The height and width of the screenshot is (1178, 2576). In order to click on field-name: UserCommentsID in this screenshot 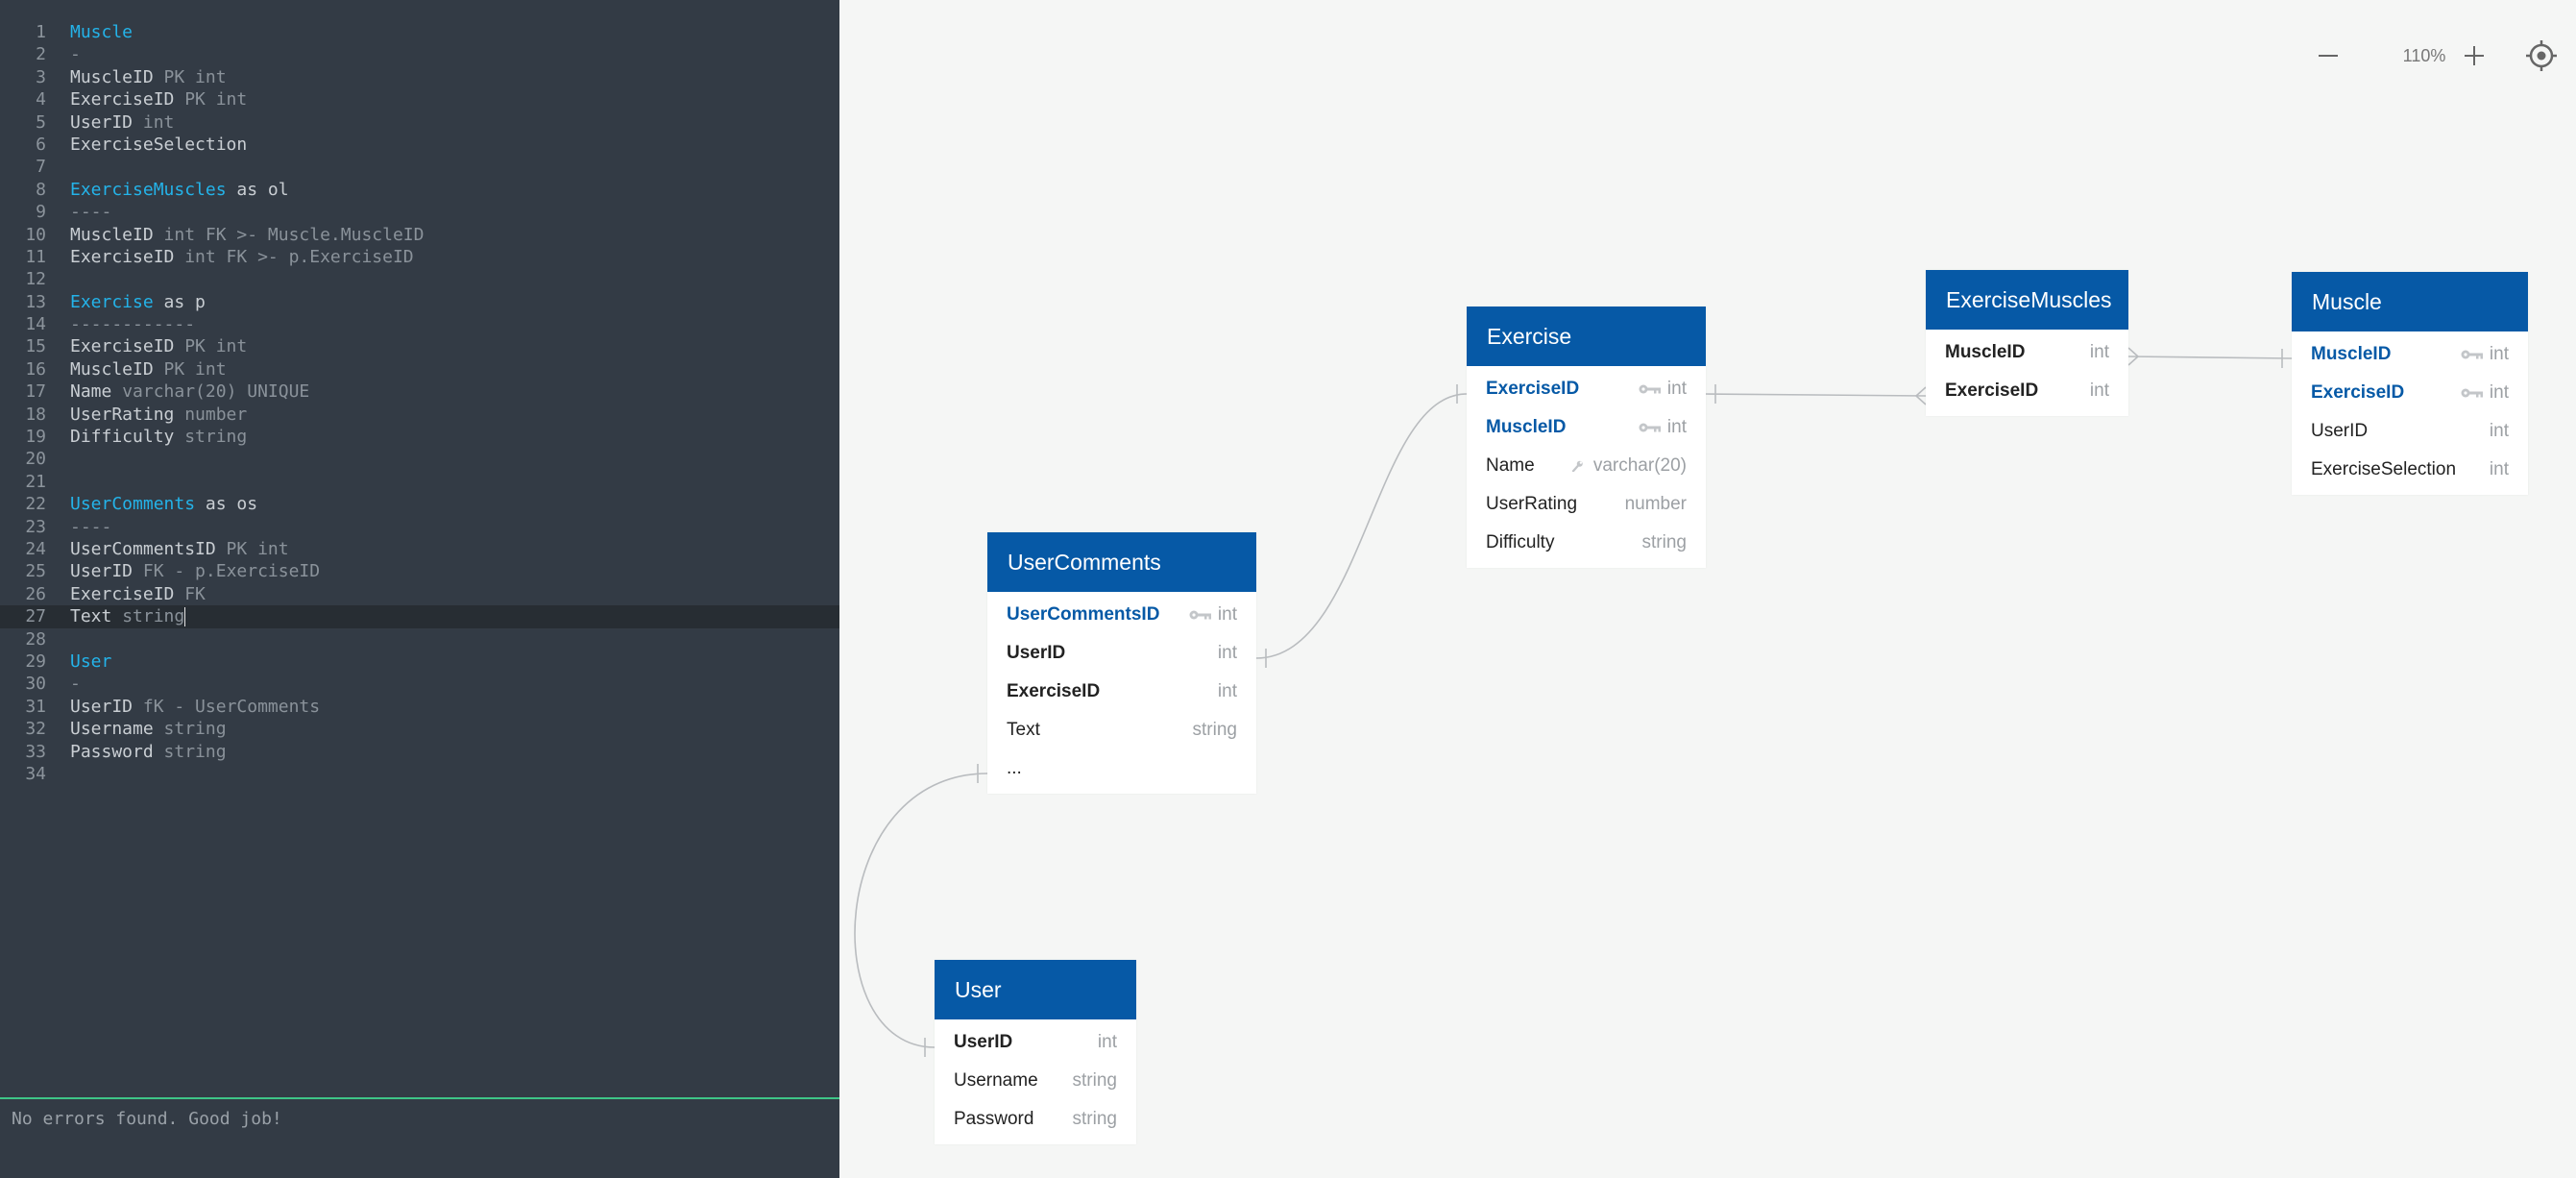, I will do `click(1084, 614)`.